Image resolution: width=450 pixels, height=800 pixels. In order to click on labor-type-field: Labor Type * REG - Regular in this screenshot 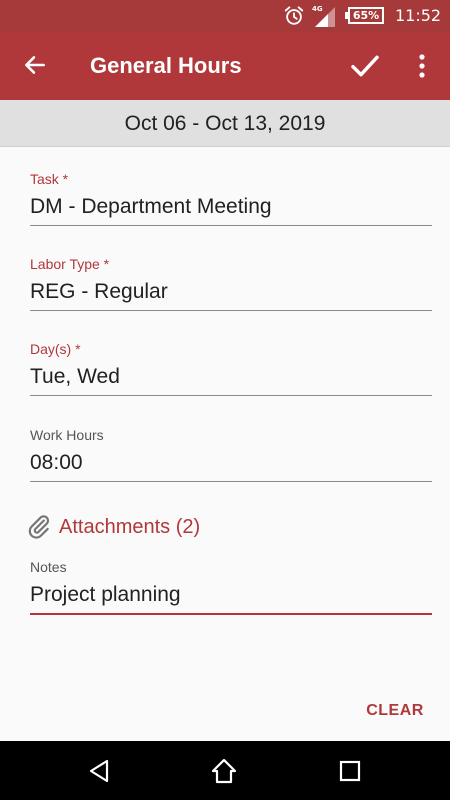, I will do `click(231, 285)`.